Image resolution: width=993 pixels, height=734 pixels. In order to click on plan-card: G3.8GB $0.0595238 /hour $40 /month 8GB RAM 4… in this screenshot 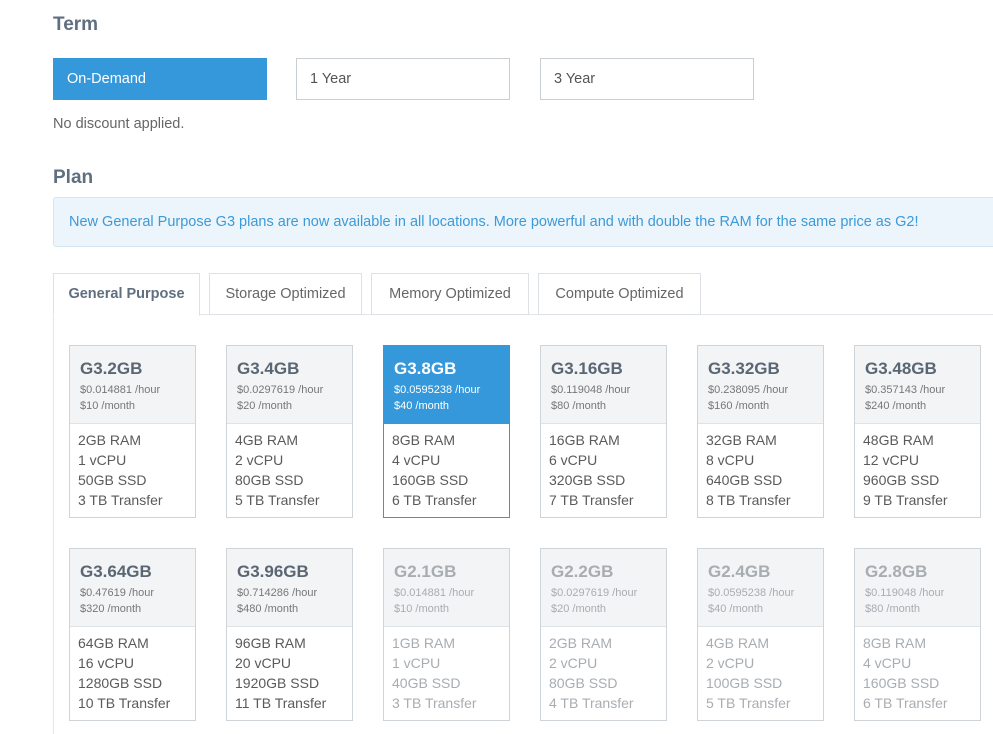, I will do `click(446, 431)`.